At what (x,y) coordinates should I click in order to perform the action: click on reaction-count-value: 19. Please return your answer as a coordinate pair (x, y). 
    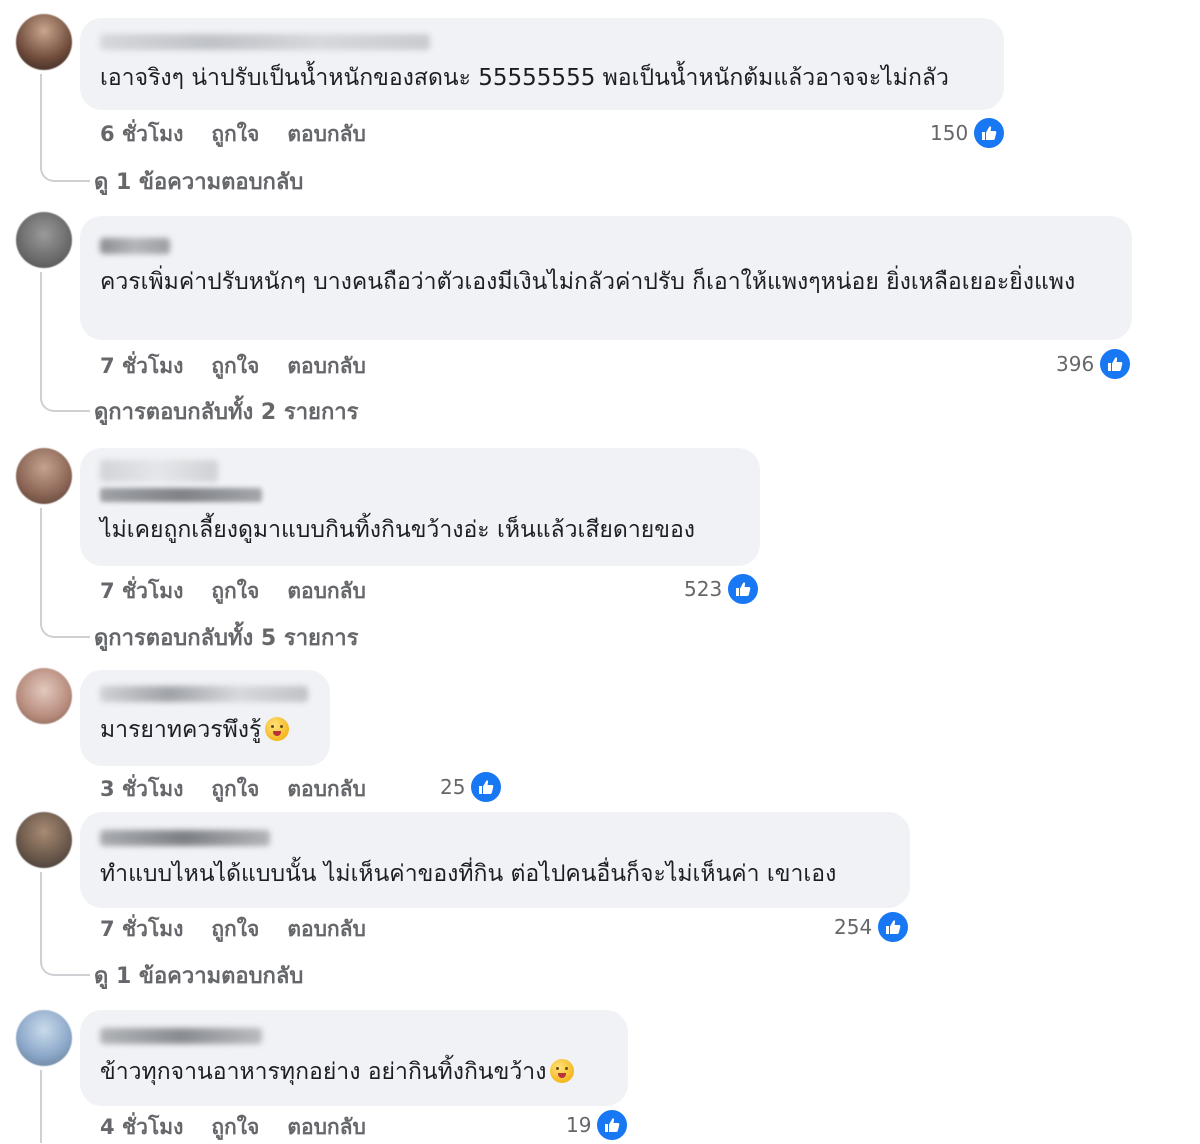
    Looking at the image, I should click on (579, 1125).